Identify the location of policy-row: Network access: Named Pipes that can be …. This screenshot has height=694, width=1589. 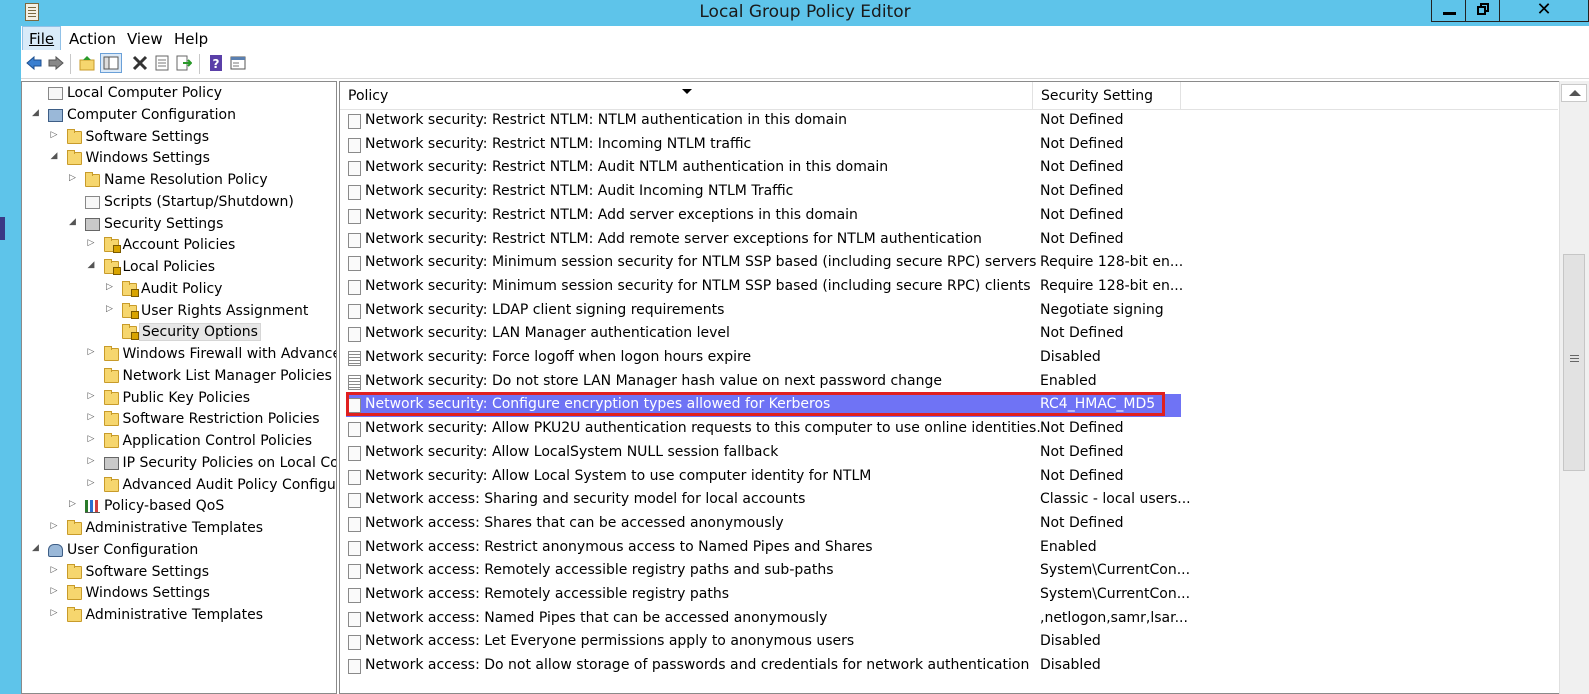
(949, 619).